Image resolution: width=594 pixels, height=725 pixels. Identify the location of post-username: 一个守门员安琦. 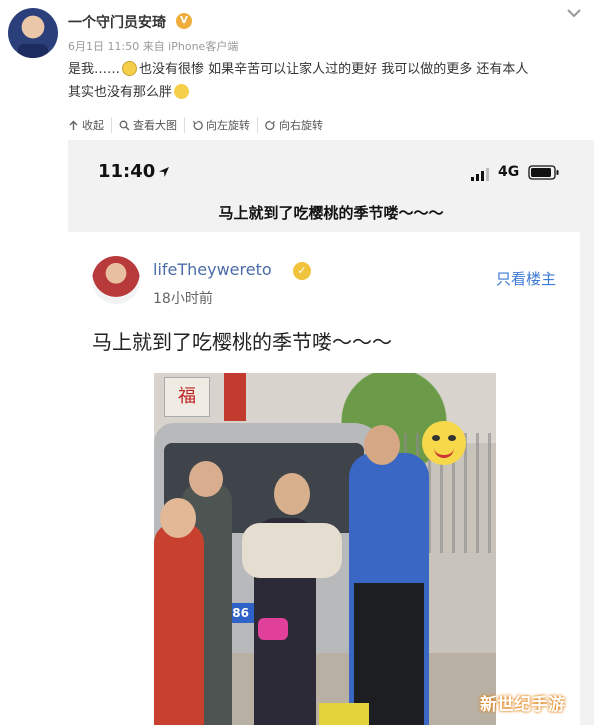
(117, 22).